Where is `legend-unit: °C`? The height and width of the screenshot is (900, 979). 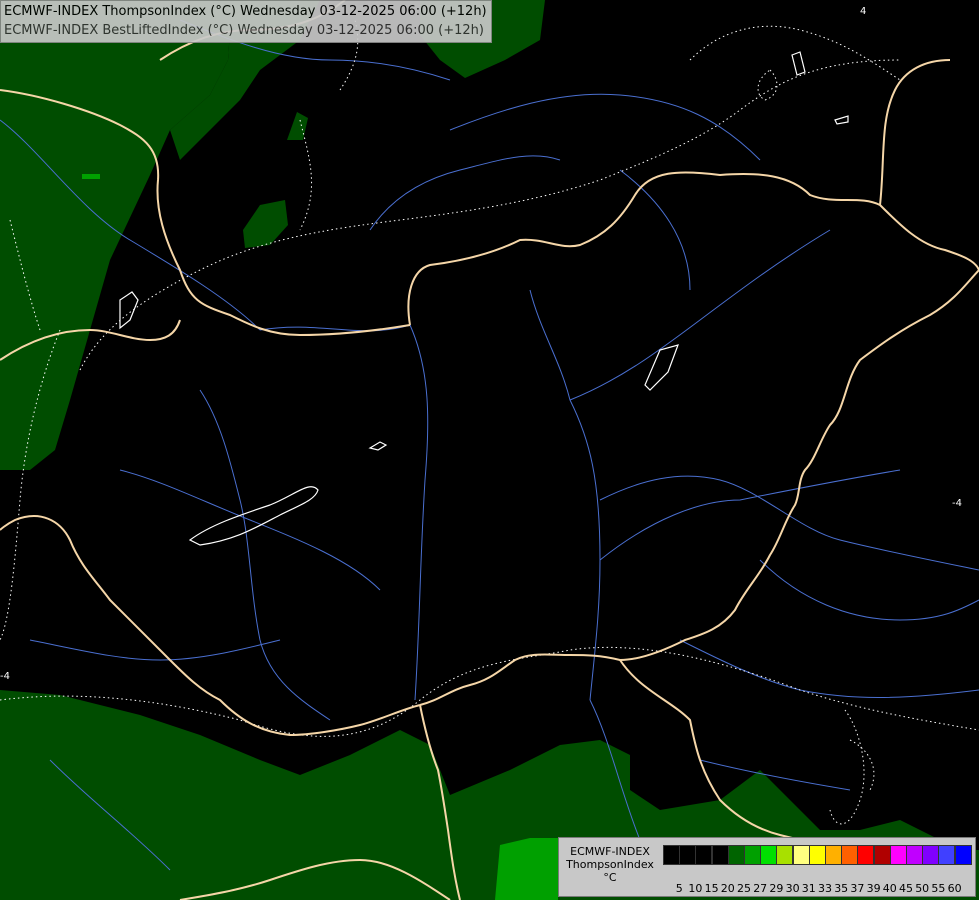 legend-unit: °C is located at coordinates (610, 877).